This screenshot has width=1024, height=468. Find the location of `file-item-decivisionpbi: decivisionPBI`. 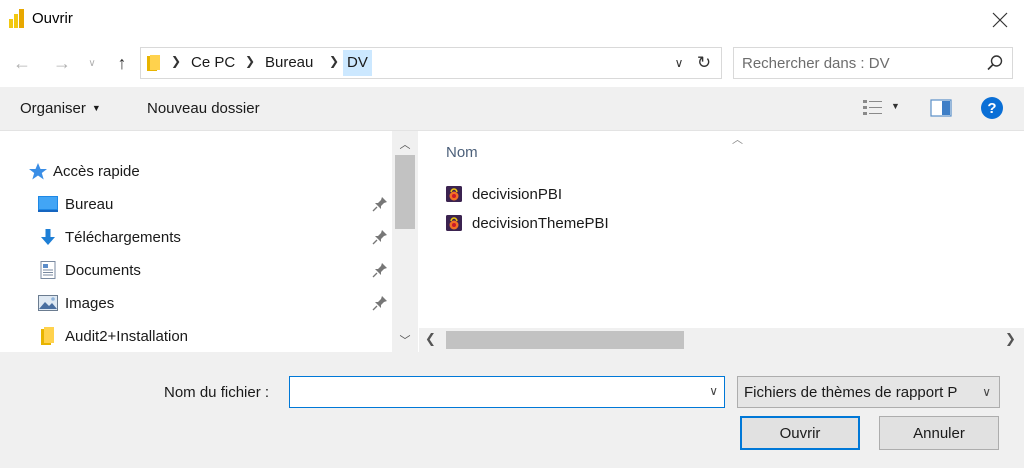

file-item-decivisionpbi: decivisionPBI is located at coordinates (504, 194).